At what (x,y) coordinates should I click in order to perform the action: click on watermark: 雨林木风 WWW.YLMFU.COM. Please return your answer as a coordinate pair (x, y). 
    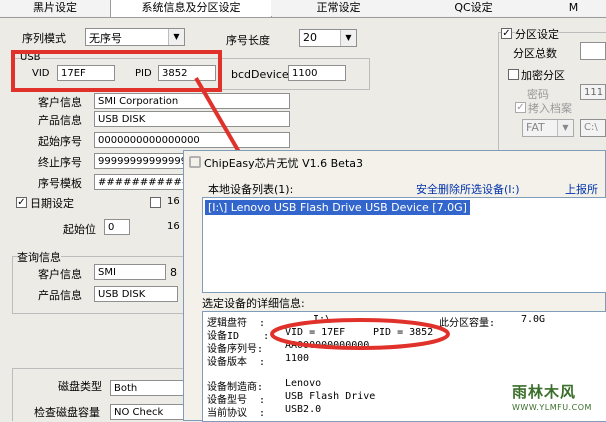
    Looking at the image, I should click on (556, 399).